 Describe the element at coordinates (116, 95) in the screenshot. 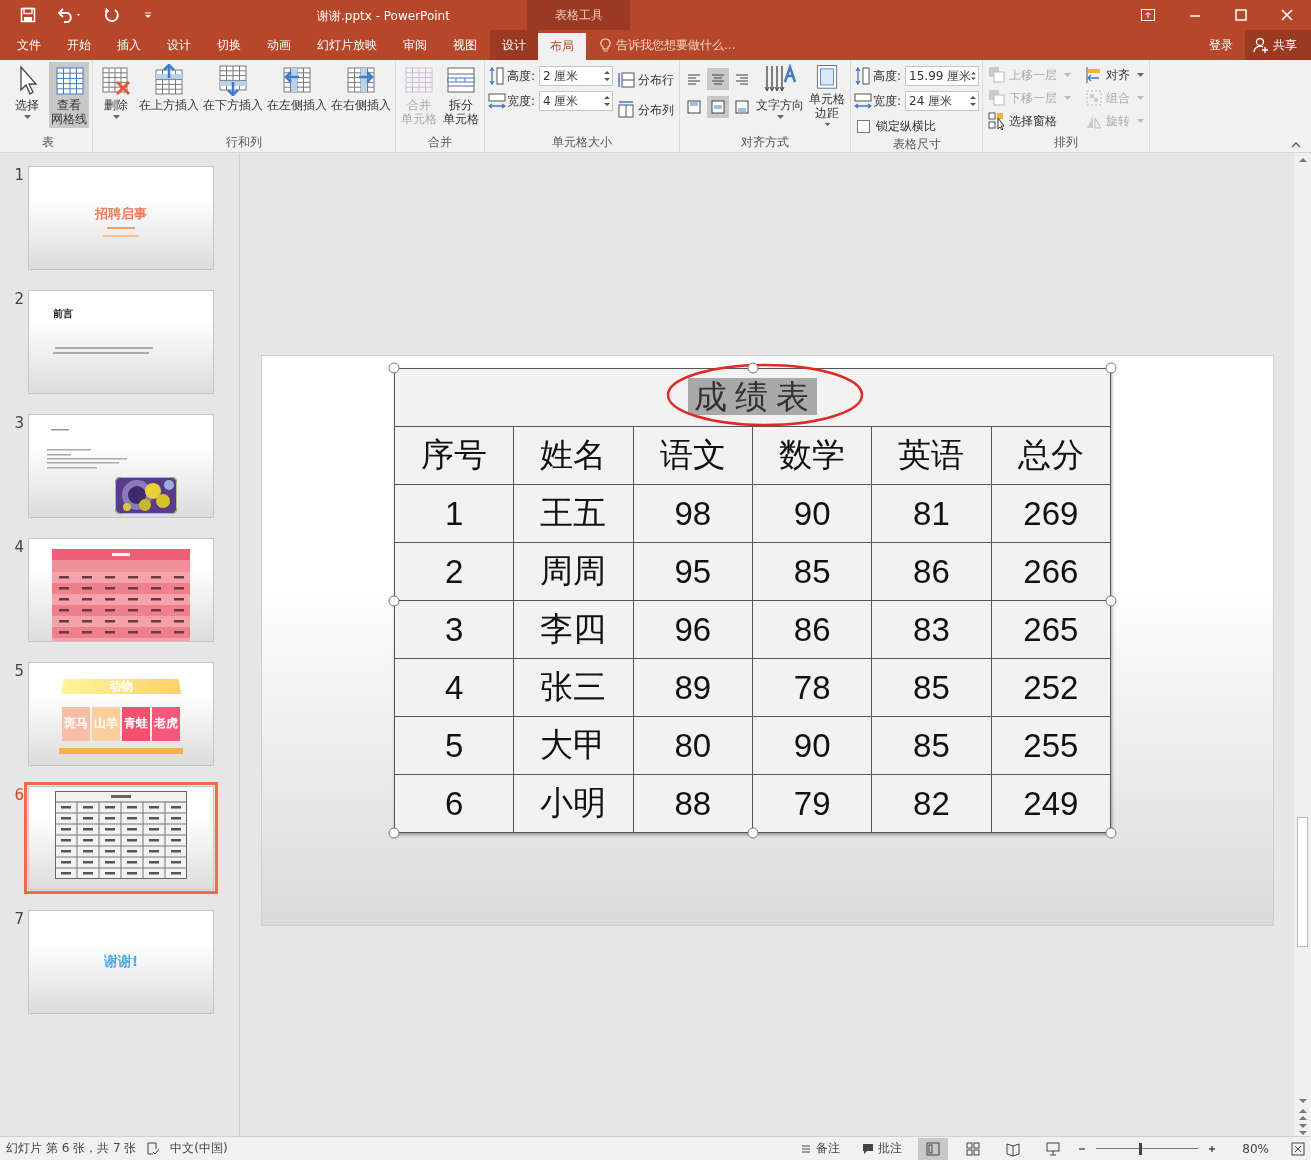

I see `ribbon-button: 删除` at that location.